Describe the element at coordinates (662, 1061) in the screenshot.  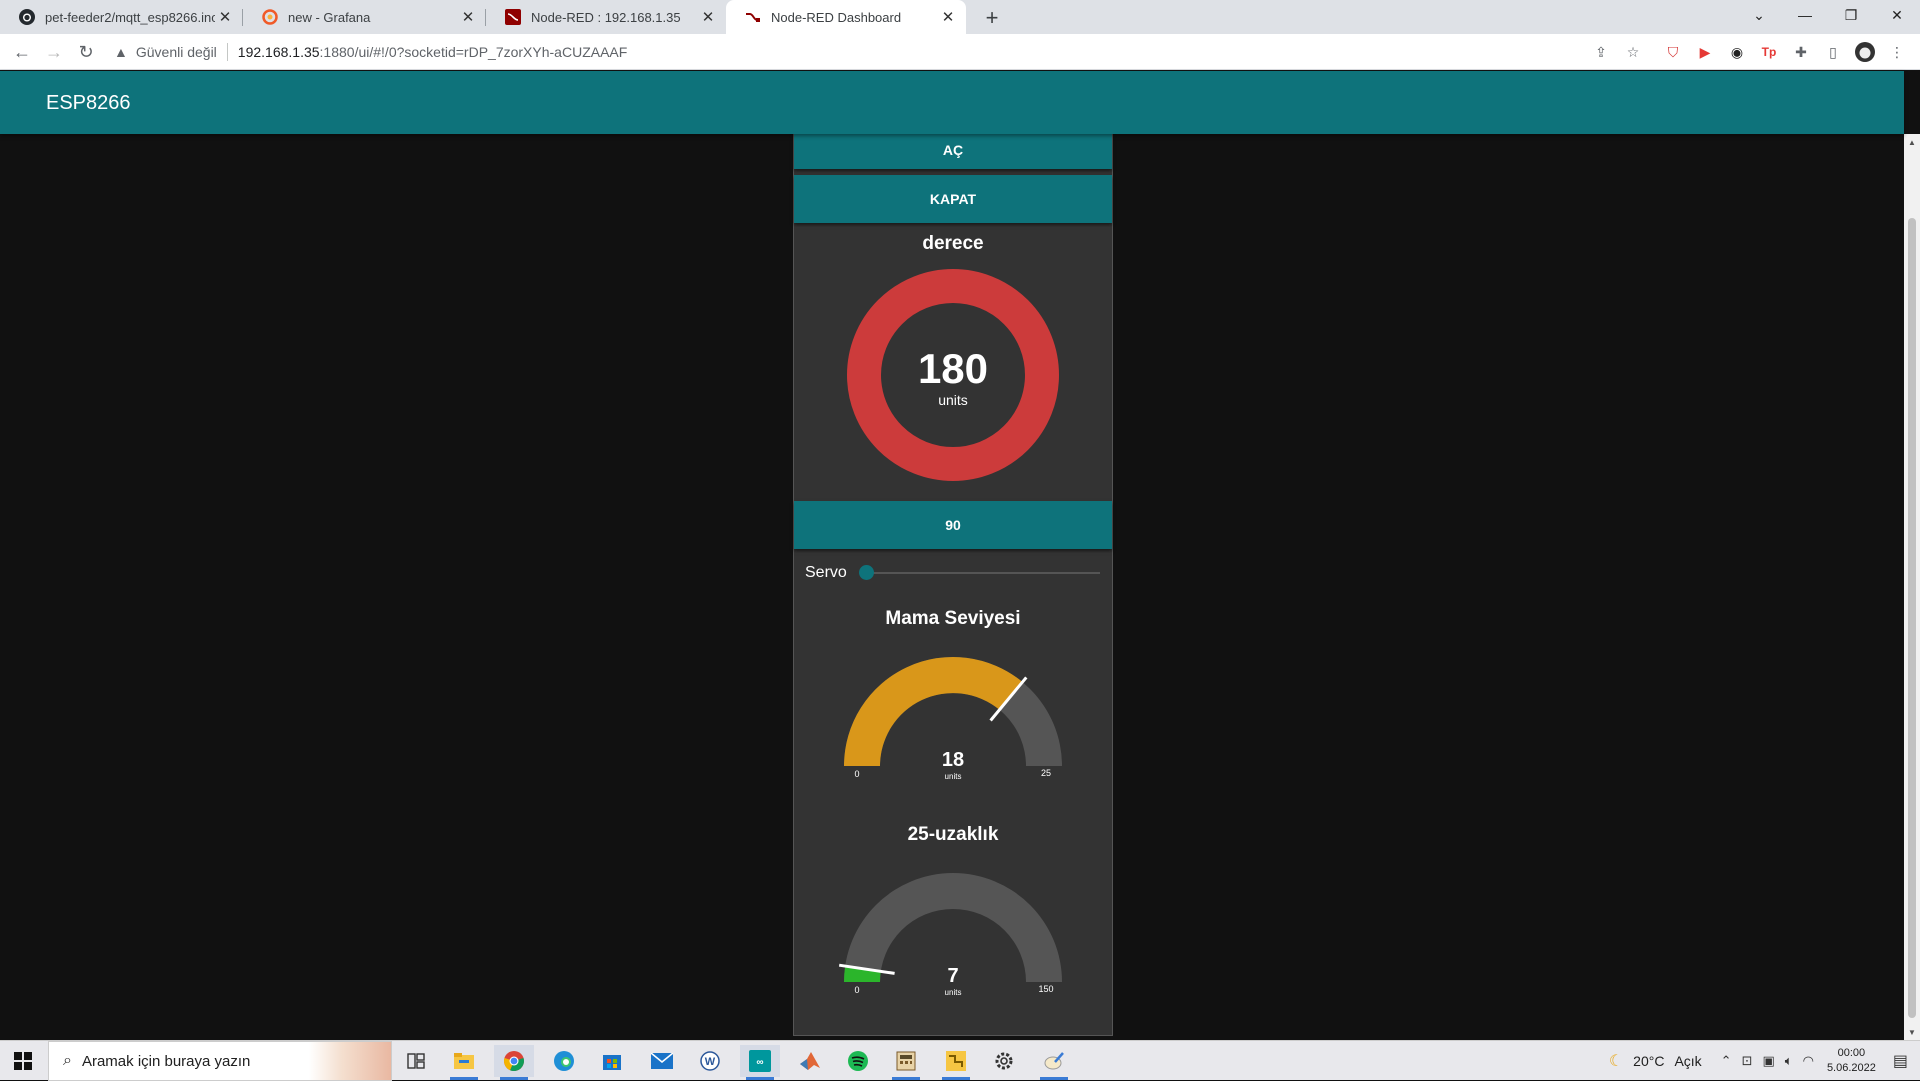
I see `mail-icon` at that location.